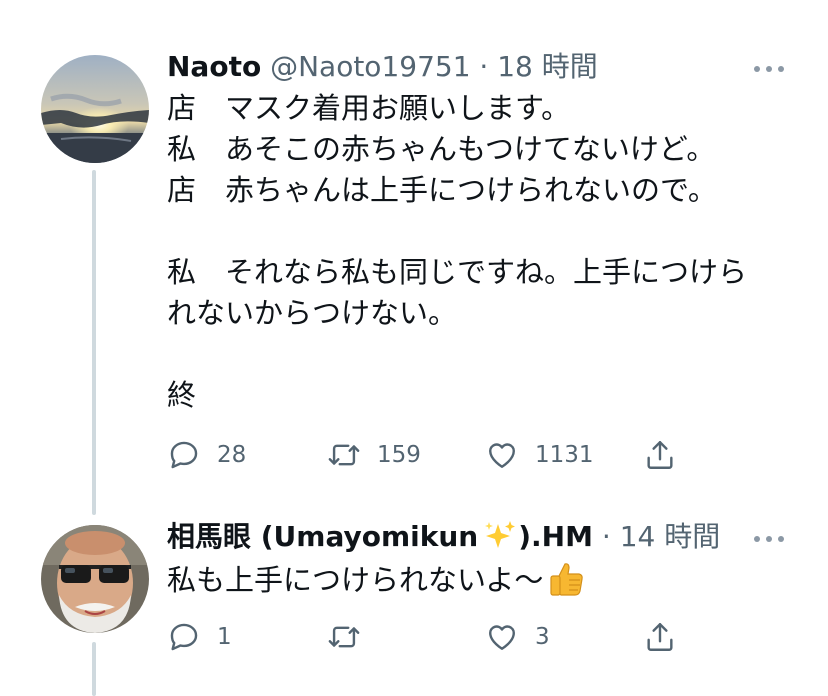 The width and height of the screenshot is (828, 696). I want to click on thumbs-up-emoji-icon, so click(567, 579).